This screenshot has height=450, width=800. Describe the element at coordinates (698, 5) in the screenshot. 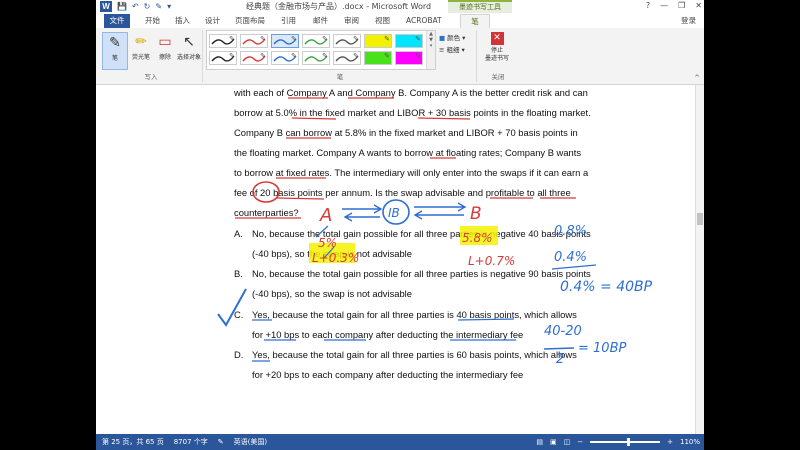

I see `close-icon: ✕` at that location.